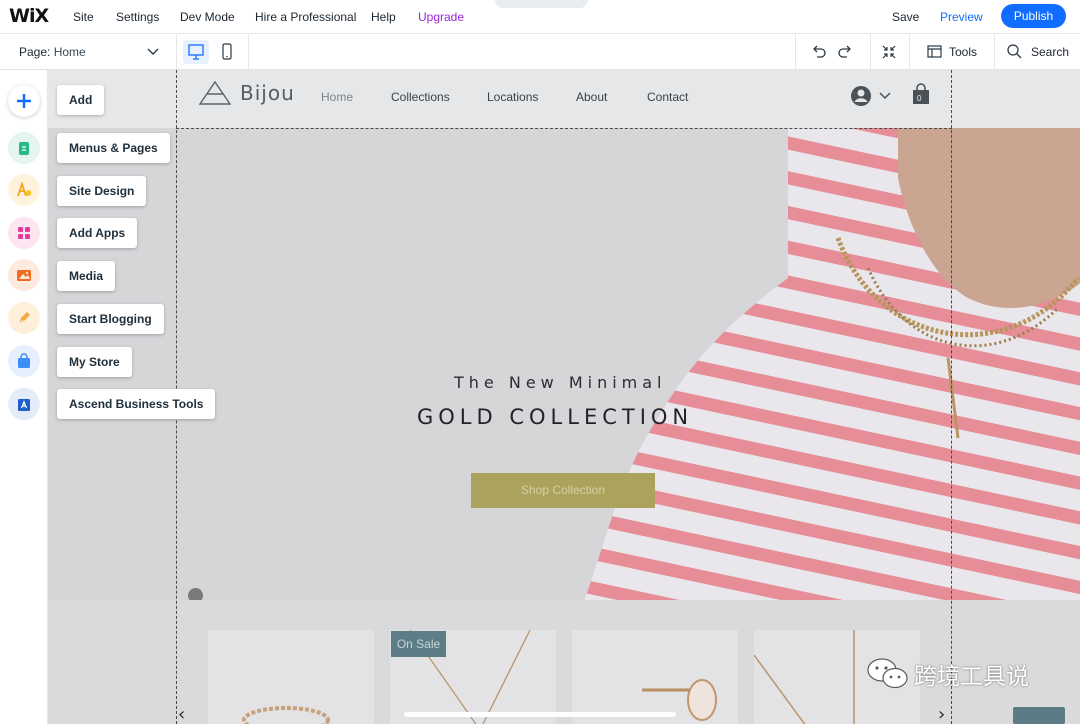 This screenshot has width=1080, height=724. I want to click on tools-button: Tools, so click(963, 52).